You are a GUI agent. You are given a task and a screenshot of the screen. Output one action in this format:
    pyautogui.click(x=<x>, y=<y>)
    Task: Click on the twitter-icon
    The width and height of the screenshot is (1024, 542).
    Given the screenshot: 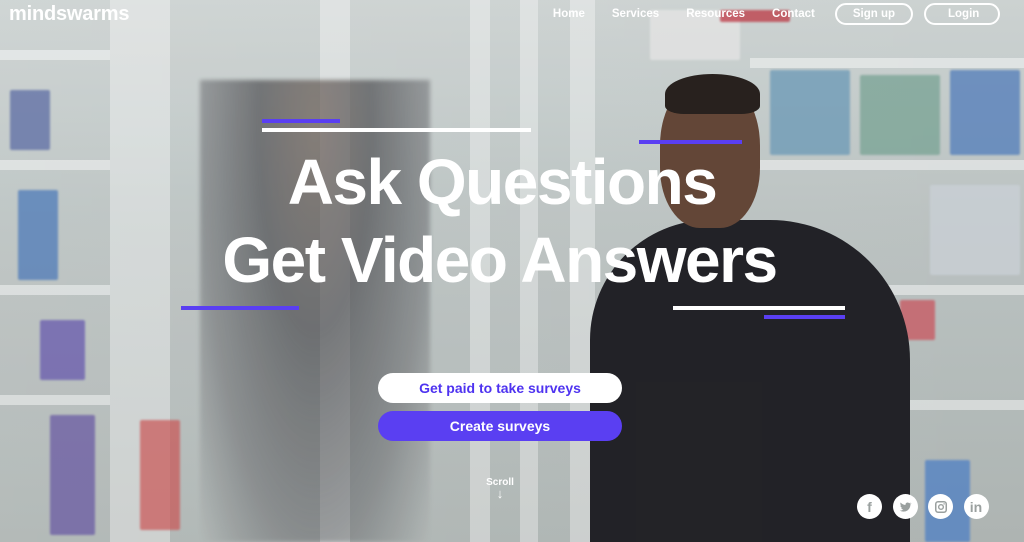 What is the action you would take?
    pyautogui.click(x=905, y=506)
    